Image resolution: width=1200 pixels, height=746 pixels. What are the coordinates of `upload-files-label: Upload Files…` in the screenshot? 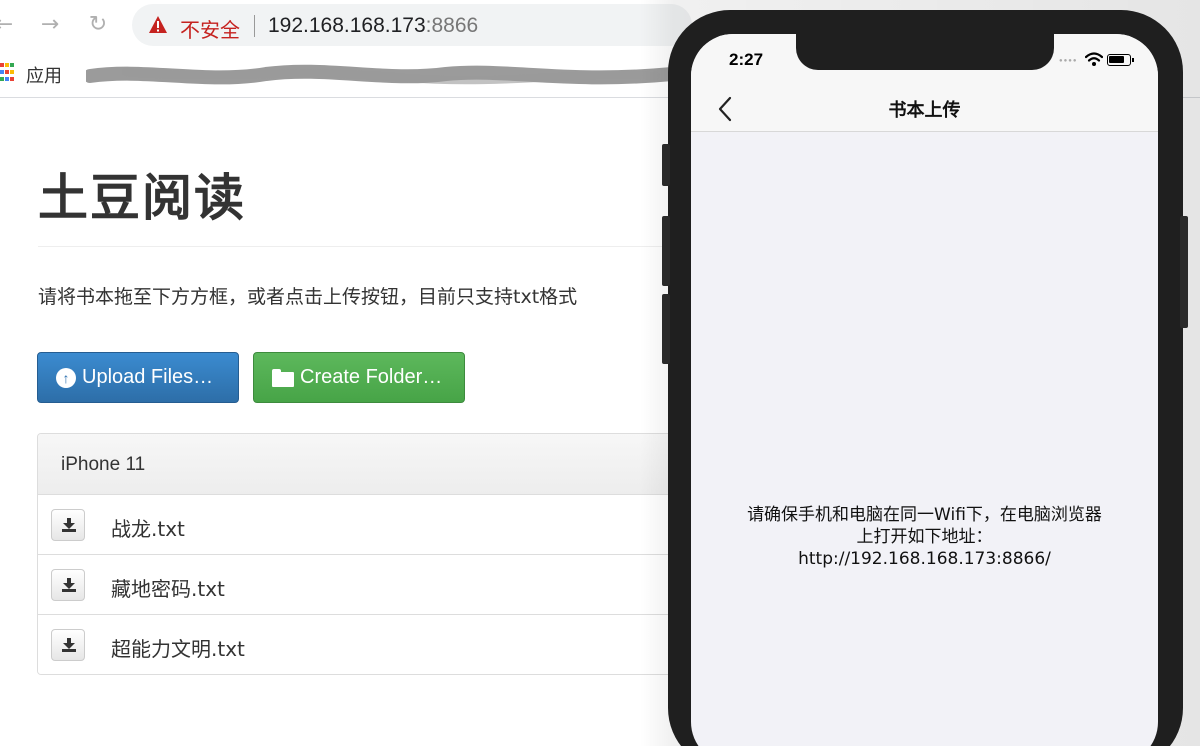 It's located at (148, 377).